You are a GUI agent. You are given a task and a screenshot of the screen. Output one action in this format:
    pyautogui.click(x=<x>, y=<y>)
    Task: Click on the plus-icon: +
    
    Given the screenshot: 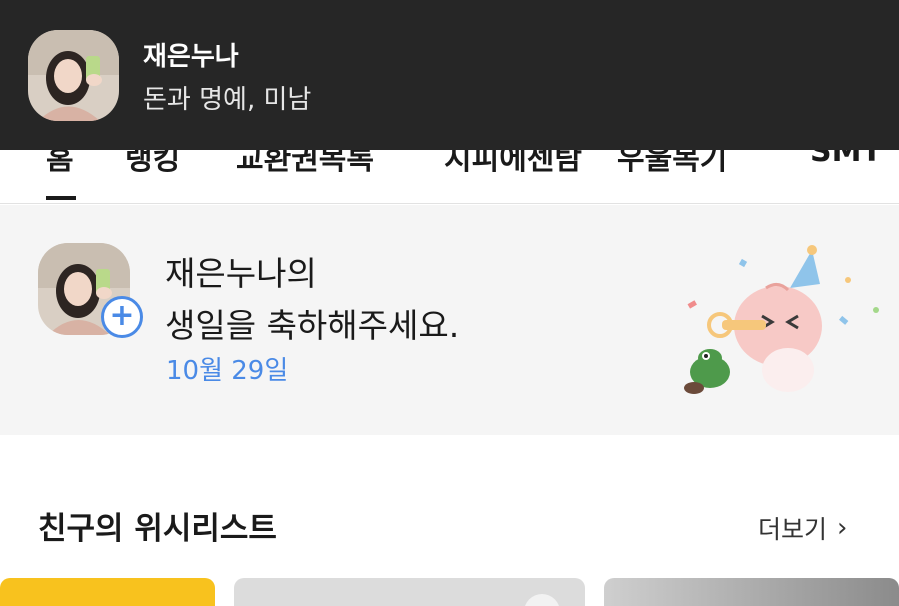 What is the action you would take?
    pyautogui.click(x=122, y=315)
    